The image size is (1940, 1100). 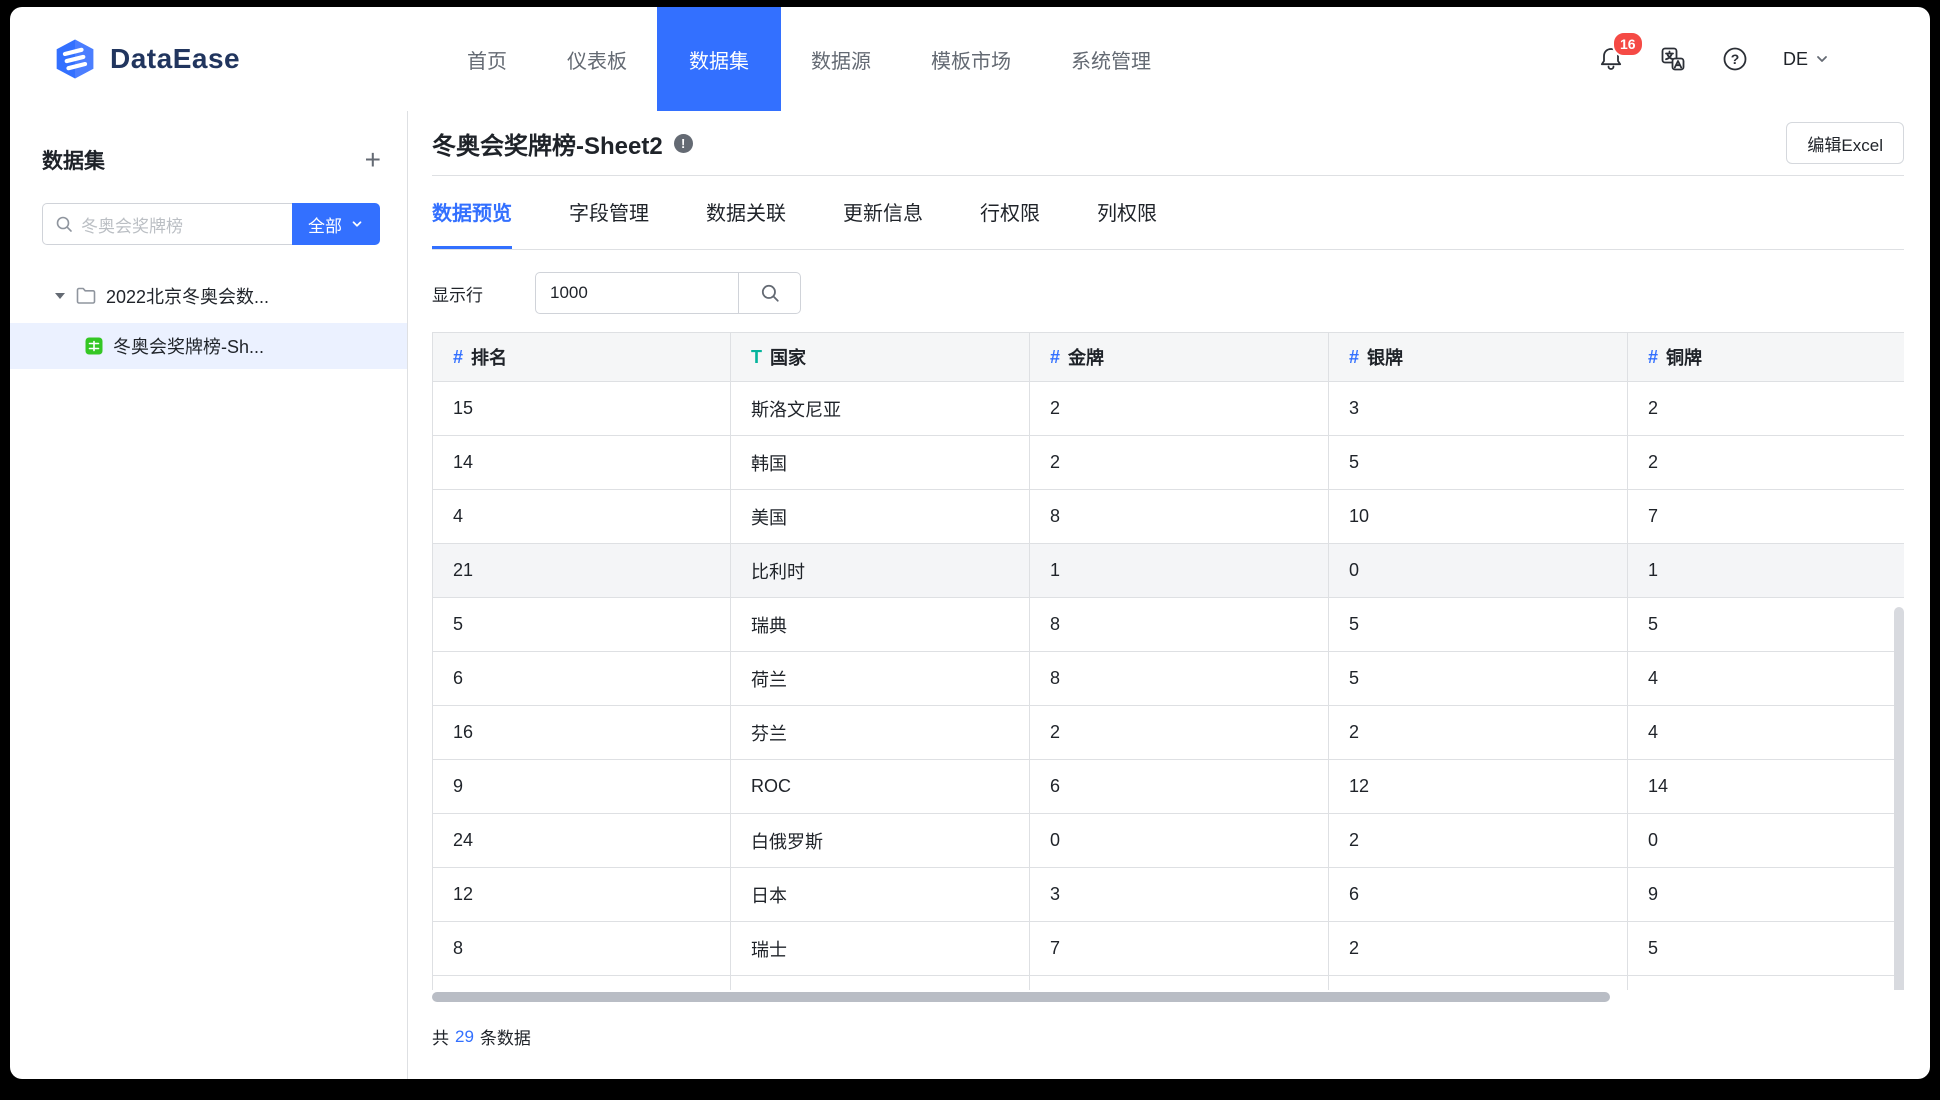 I want to click on column-label: 铜牌, so click(x=1684, y=358).